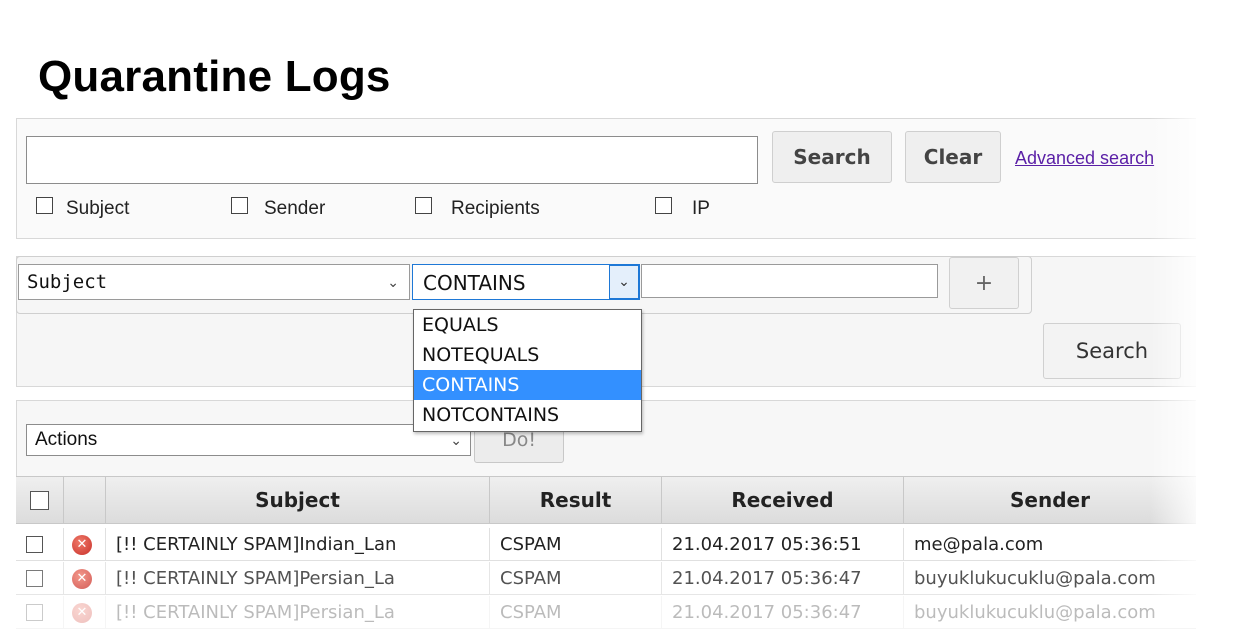 Image resolution: width=1237 pixels, height=629 pixels. What do you see at coordinates (1112, 351) in the screenshot?
I see `advanced-search-button: Search` at bounding box center [1112, 351].